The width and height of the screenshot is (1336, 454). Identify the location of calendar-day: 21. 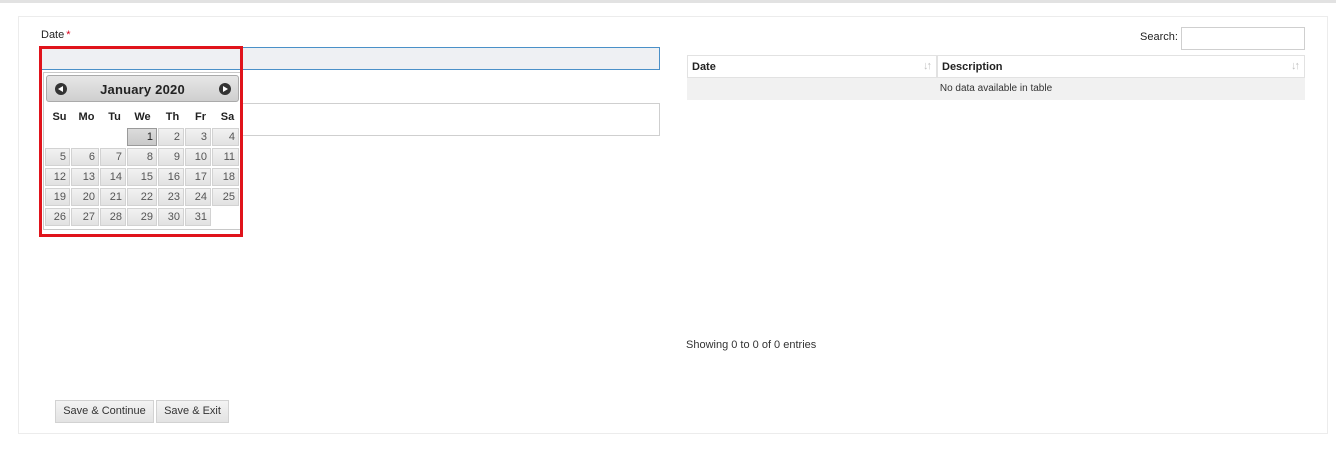
(113, 197).